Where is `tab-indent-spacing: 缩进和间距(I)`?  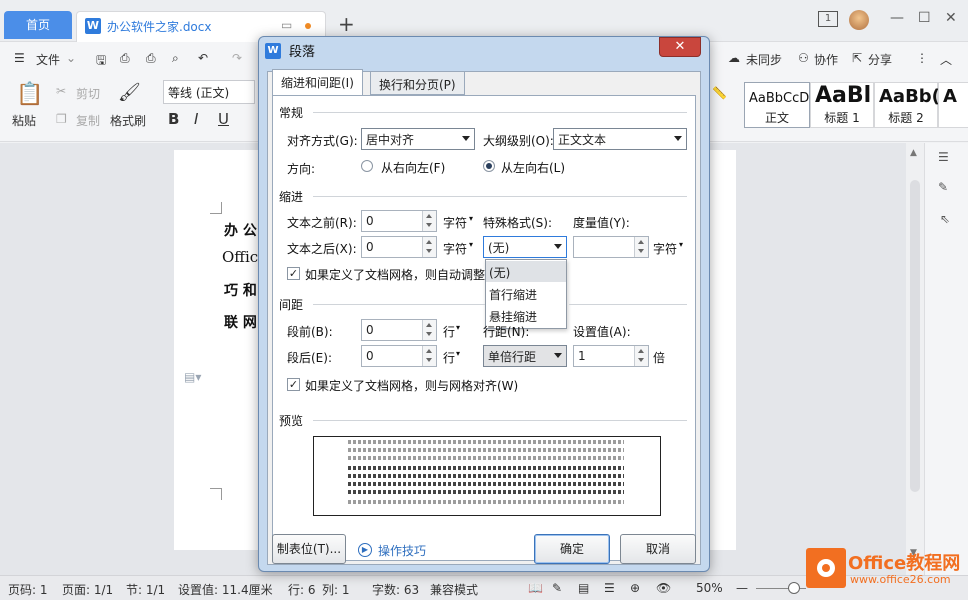
tab-indent-spacing: 缩进和间距(I) is located at coordinates (317, 82).